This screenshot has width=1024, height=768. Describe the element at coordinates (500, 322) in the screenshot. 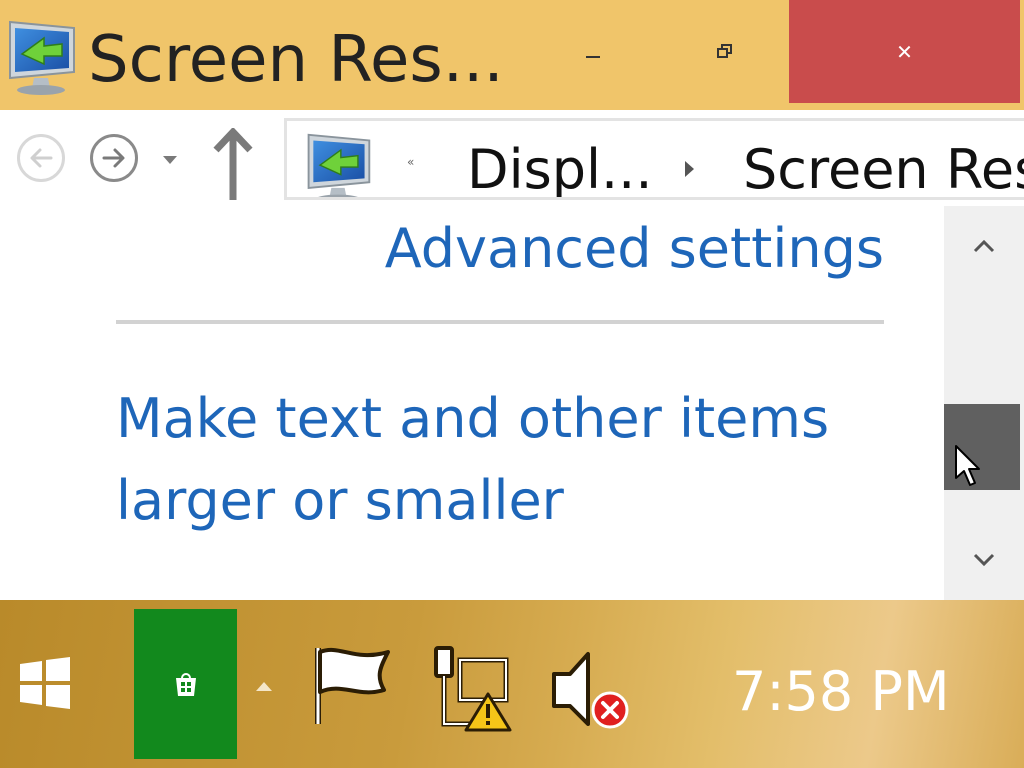

I see `divider` at that location.